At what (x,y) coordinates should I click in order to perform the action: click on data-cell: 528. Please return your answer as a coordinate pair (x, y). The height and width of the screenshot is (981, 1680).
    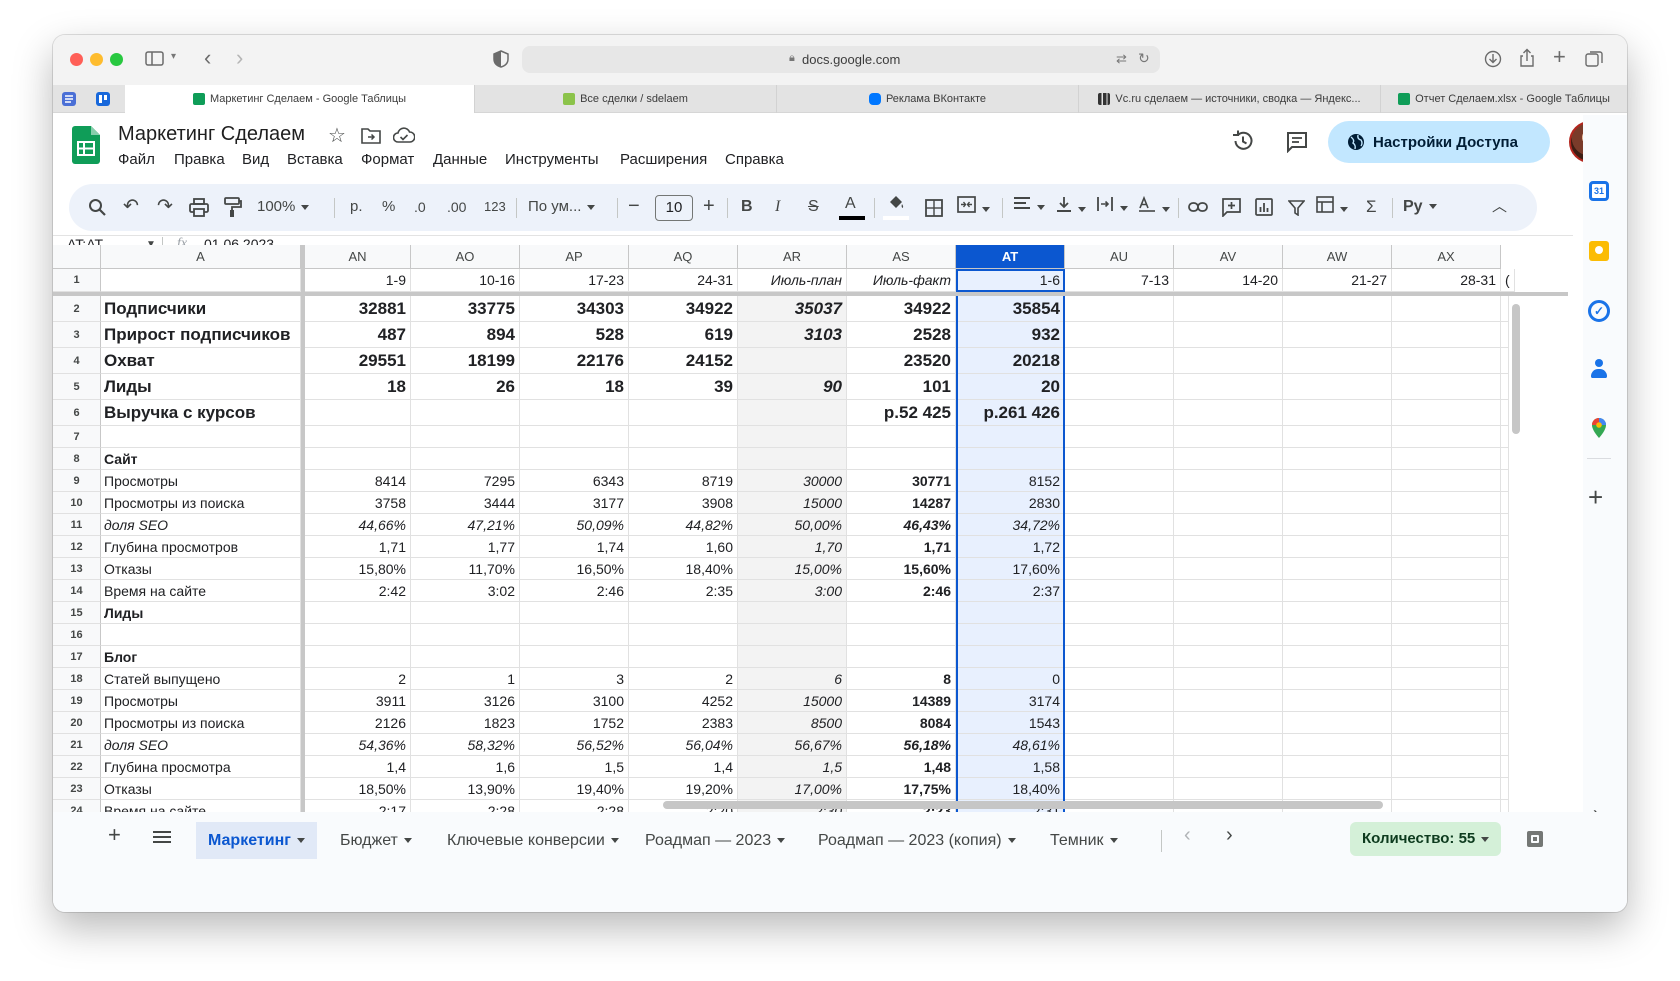
    Looking at the image, I should click on (574, 335).